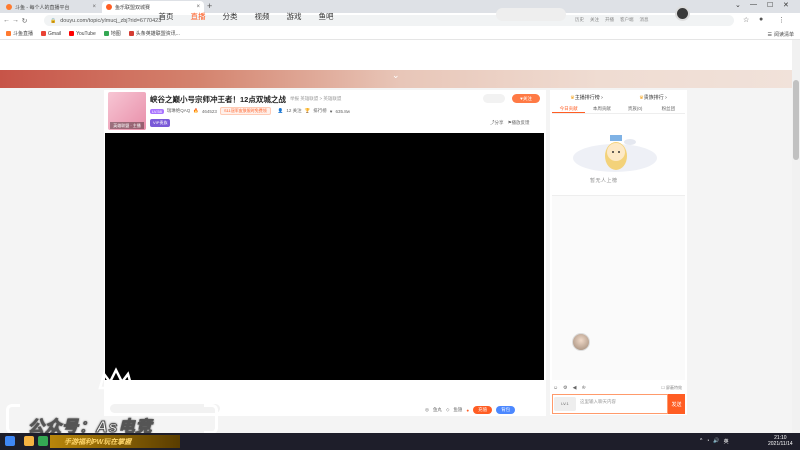  Describe the element at coordinates (24, 21) in the screenshot. I see `reload-icon: ↻` at that location.